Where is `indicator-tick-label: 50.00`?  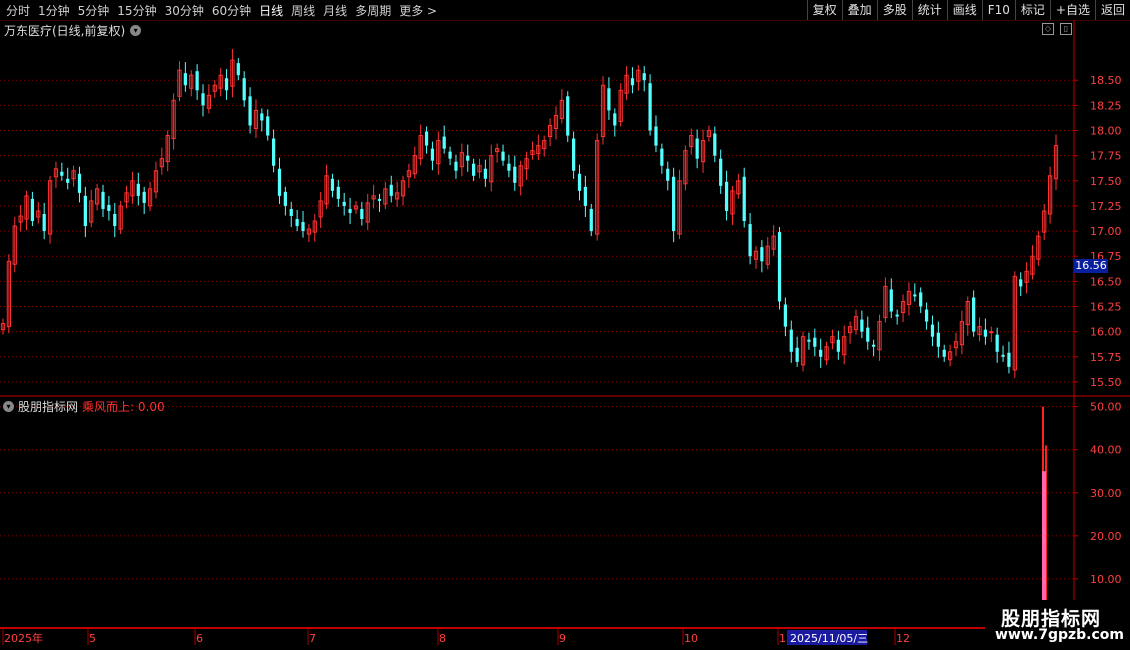
indicator-tick-label: 50.00 is located at coordinates (1106, 407).